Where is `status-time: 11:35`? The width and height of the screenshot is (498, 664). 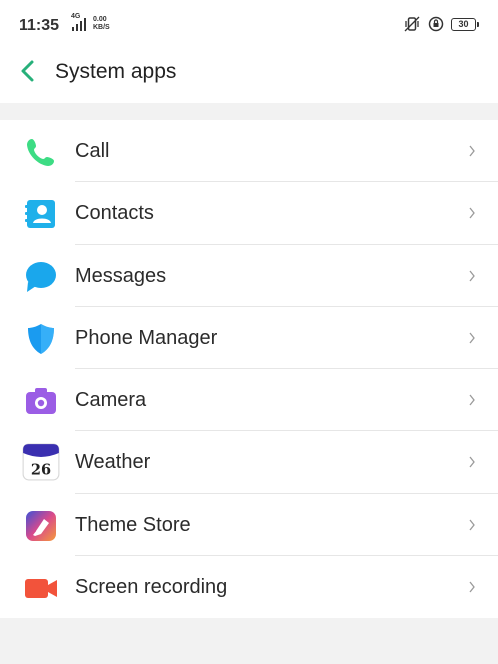
status-time: 11:35 is located at coordinates (39, 25).